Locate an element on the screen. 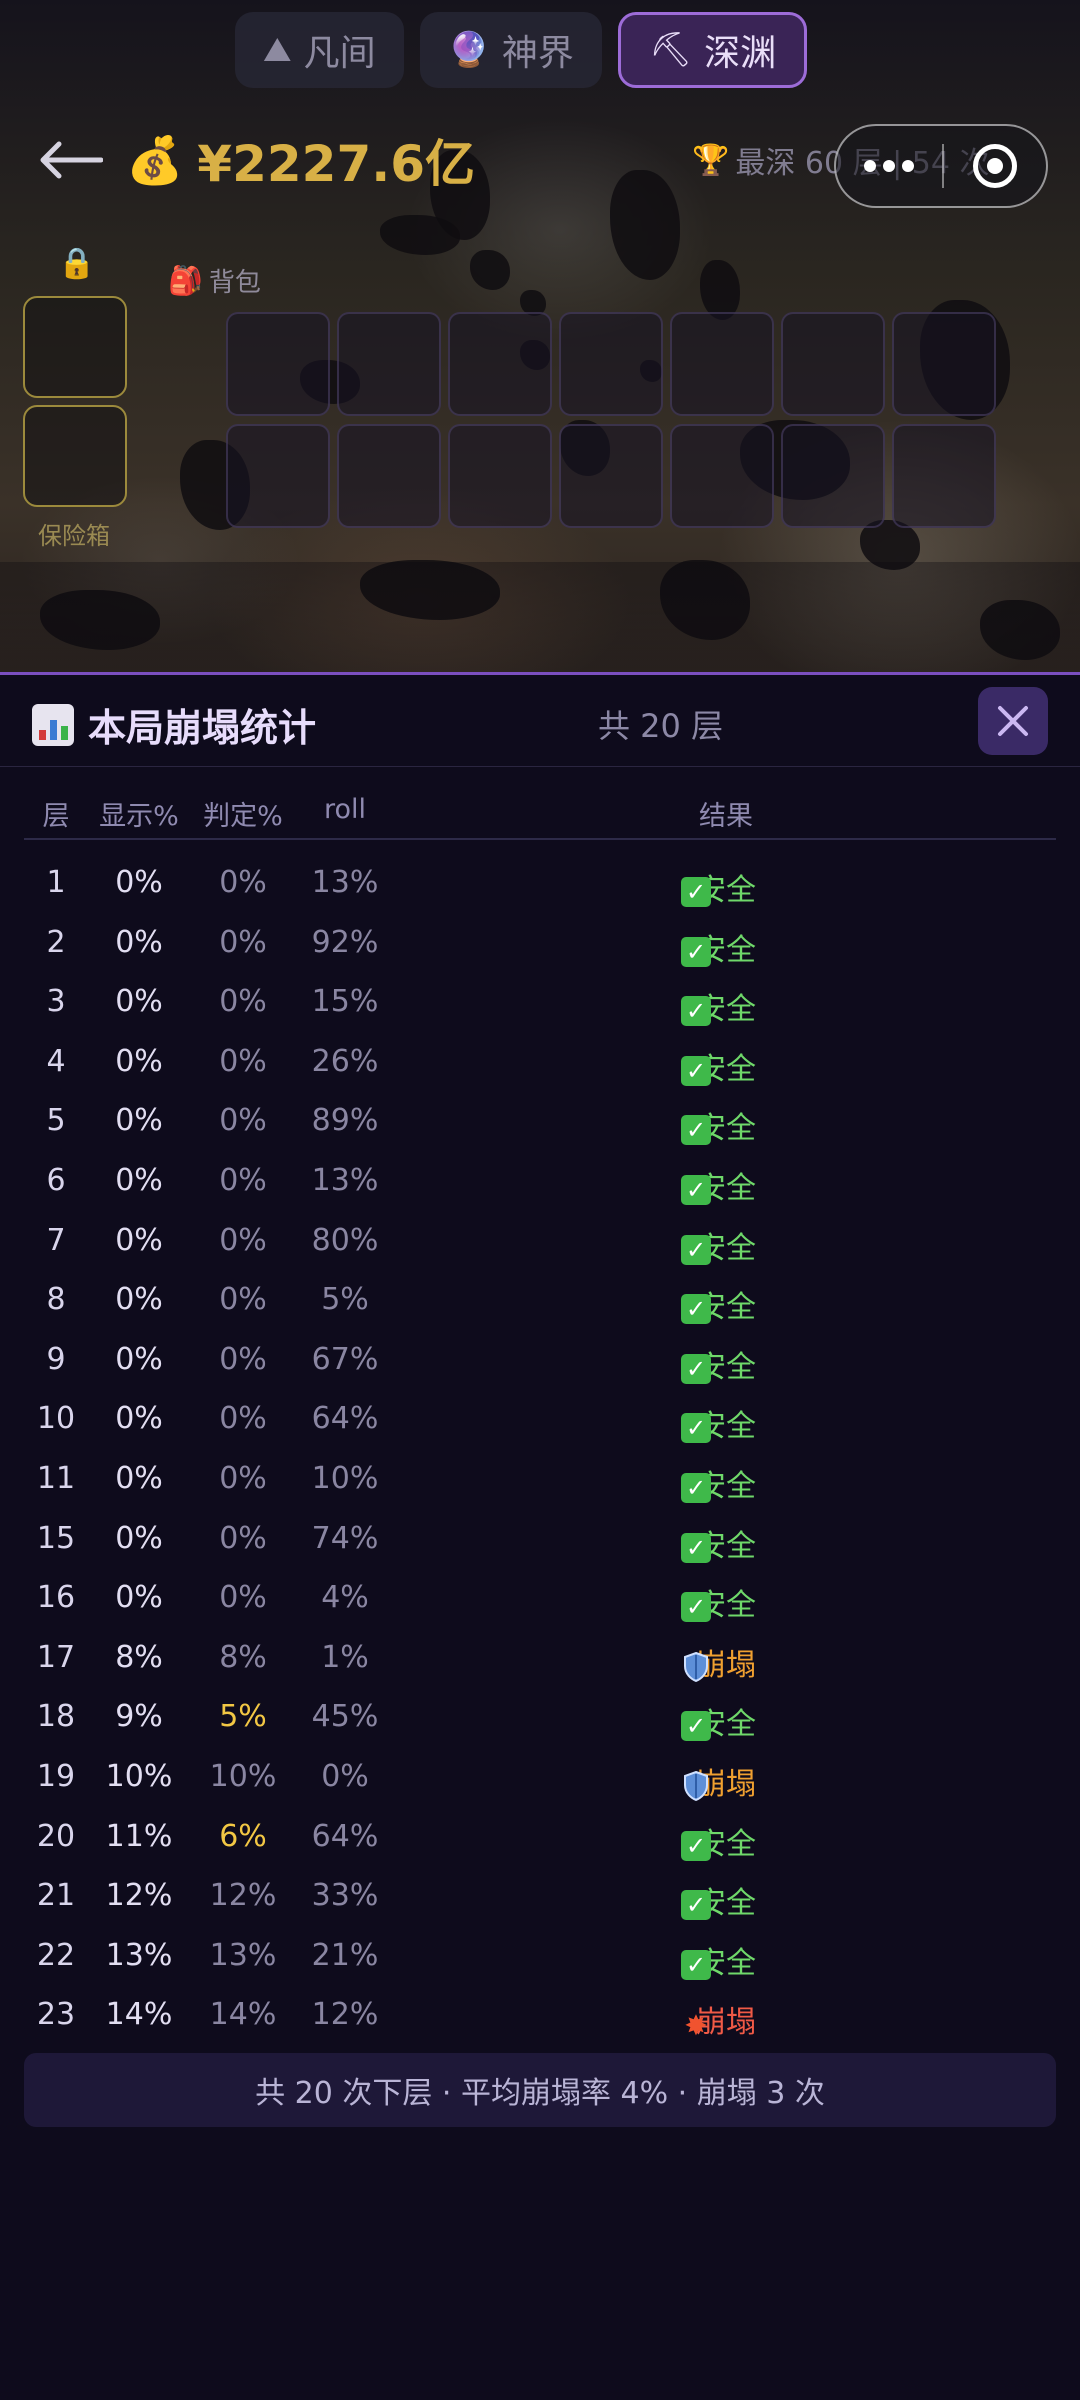 The height and width of the screenshot is (2400, 1080). tab-abyss: ⛏ 深渊 is located at coordinates (712, 50).